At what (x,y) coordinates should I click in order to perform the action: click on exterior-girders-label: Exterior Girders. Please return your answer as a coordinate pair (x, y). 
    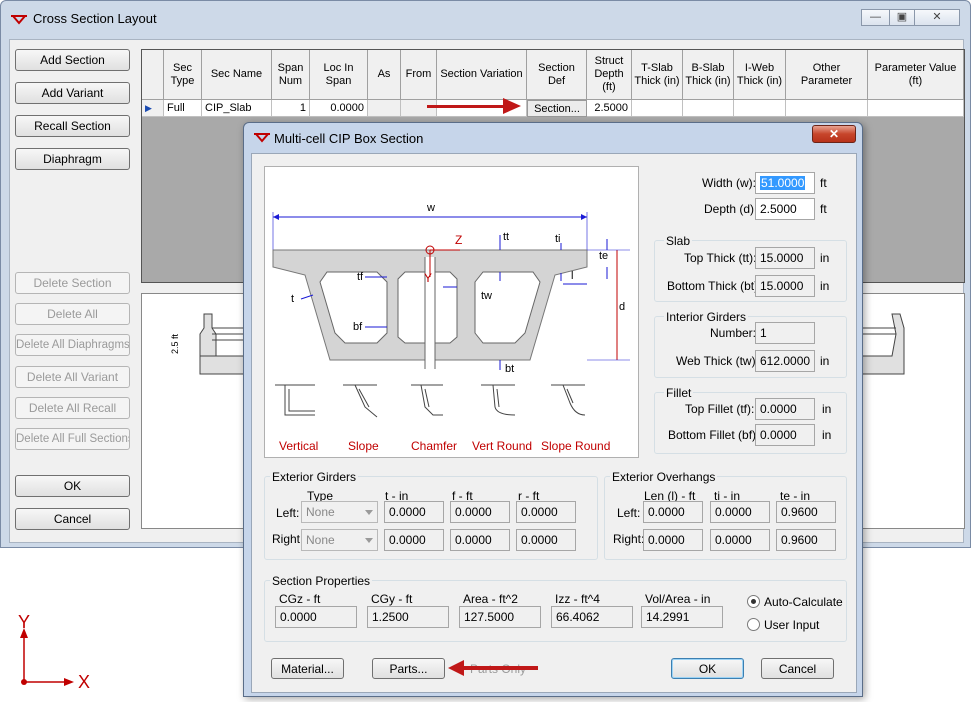
    Looking at the image, I should click on (314, 477).